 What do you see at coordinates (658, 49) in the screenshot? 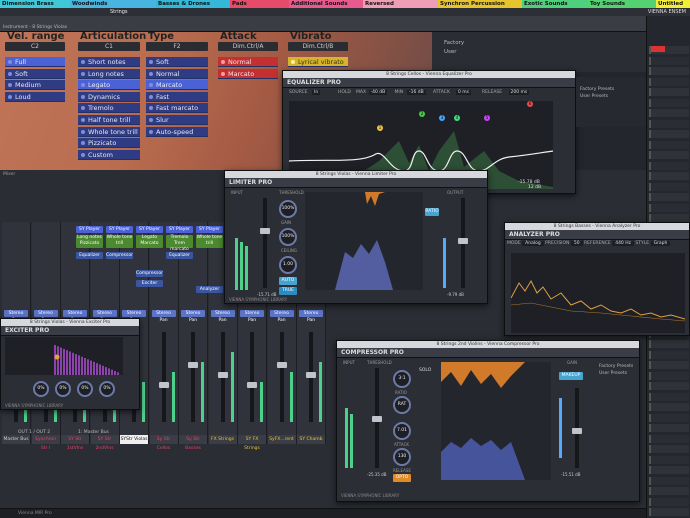
I see `browser-highlight` at bounding box center [658, 49].